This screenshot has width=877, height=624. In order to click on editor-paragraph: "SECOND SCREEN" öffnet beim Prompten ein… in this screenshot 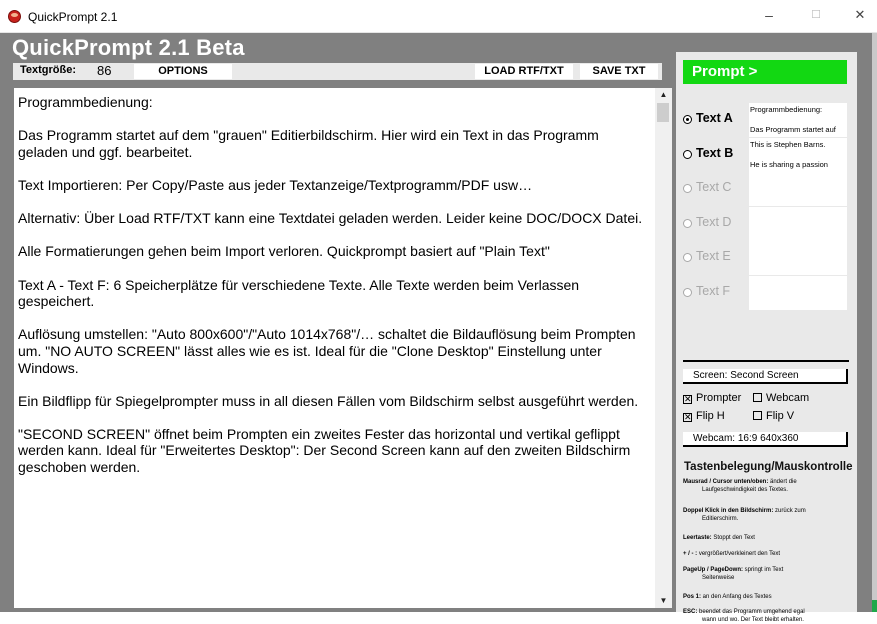, I will do `click(333, 451)`.